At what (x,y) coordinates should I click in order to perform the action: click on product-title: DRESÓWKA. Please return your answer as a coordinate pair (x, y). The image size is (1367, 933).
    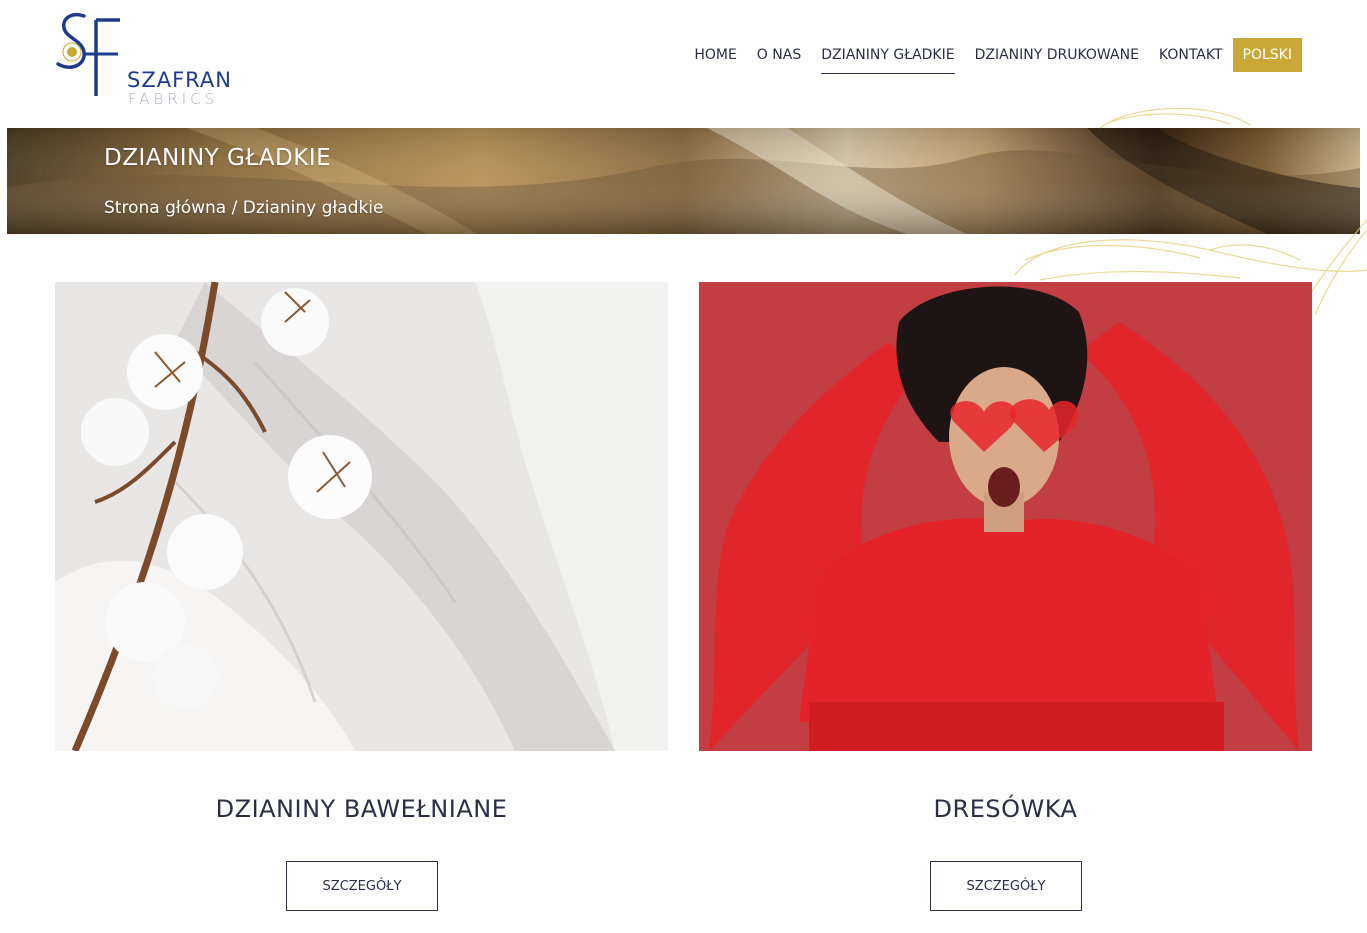
    Looking at the image, I should click on (1005, 809).